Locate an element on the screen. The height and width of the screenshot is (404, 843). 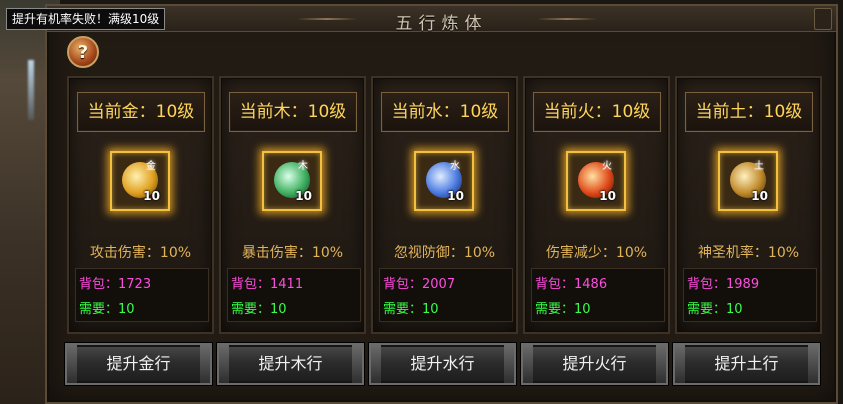
upgrade-metal-button: 提升金行 is located at coordinates (138, 364).